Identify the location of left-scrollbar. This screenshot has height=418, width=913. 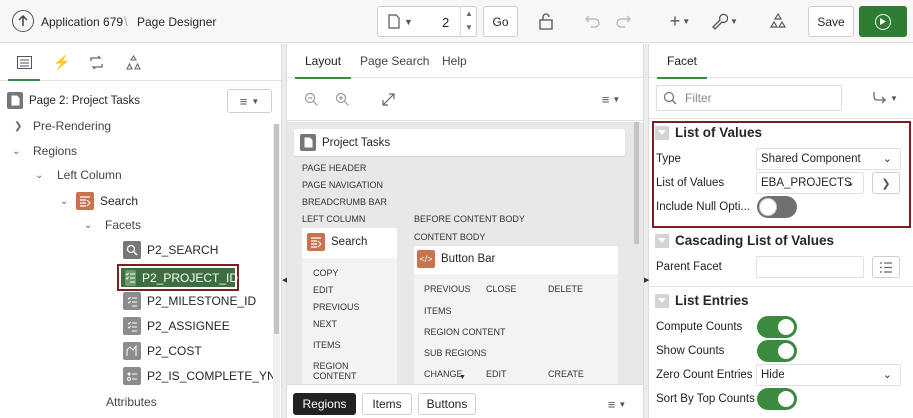
(276, 271).